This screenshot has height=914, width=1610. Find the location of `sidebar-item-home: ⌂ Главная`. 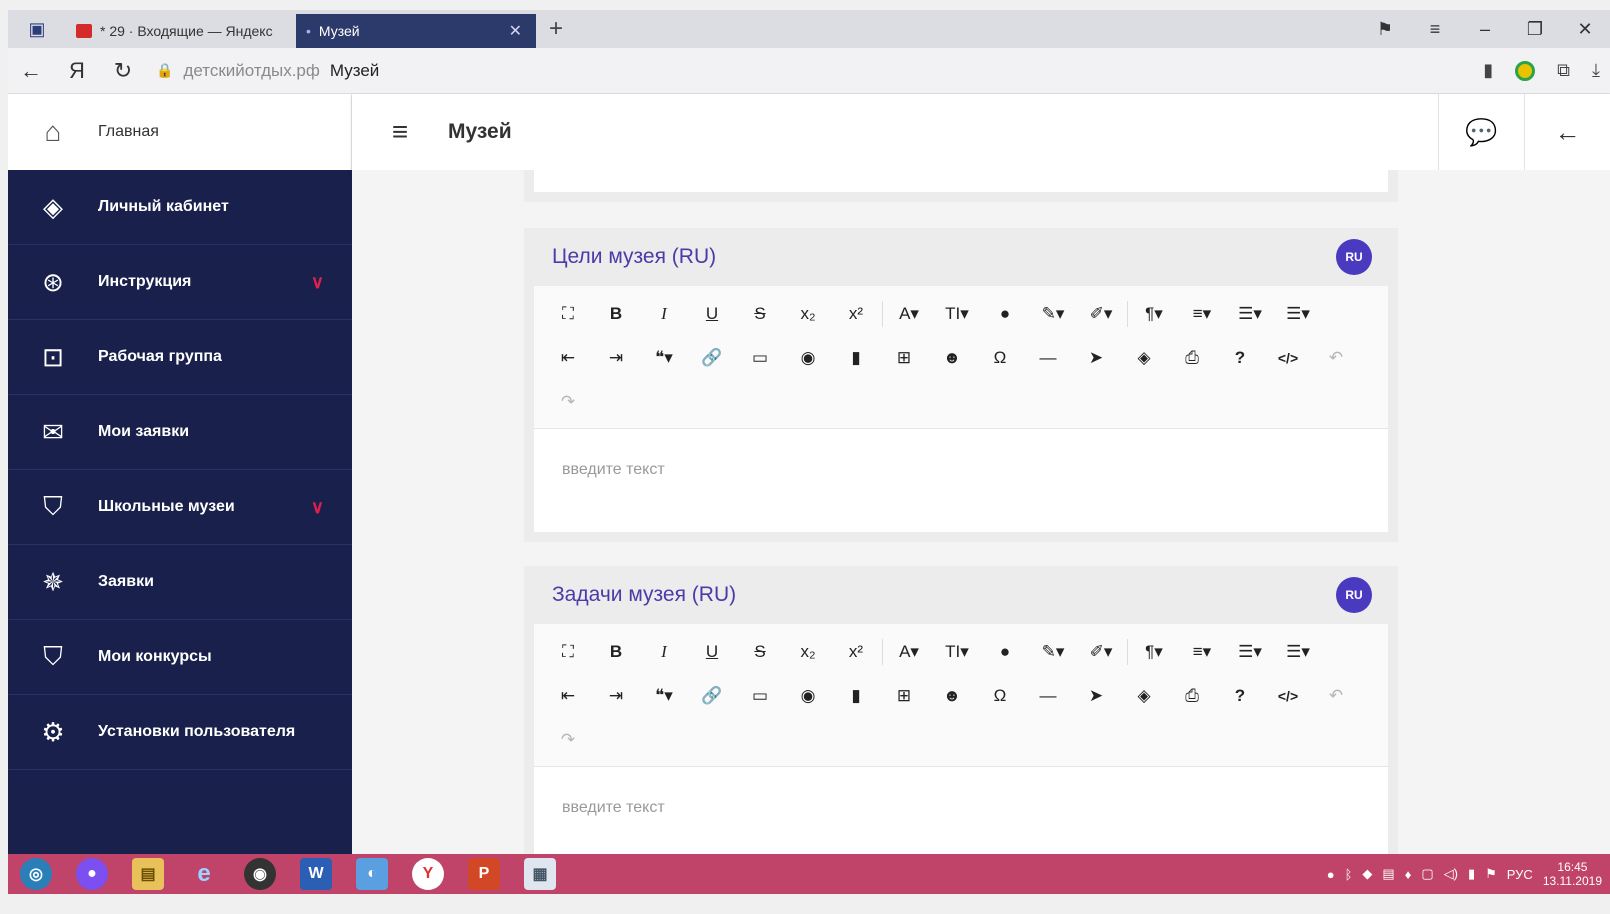

sidebar-item-home: ⌂ Главная is located at coordinates (180, 132).